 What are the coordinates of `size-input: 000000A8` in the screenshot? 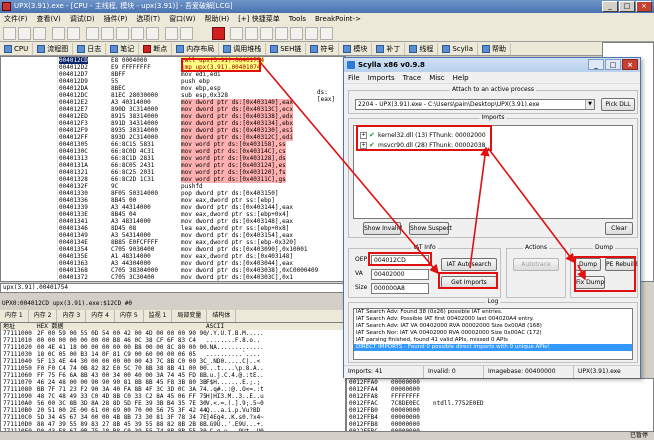 It's located at (400, 288).